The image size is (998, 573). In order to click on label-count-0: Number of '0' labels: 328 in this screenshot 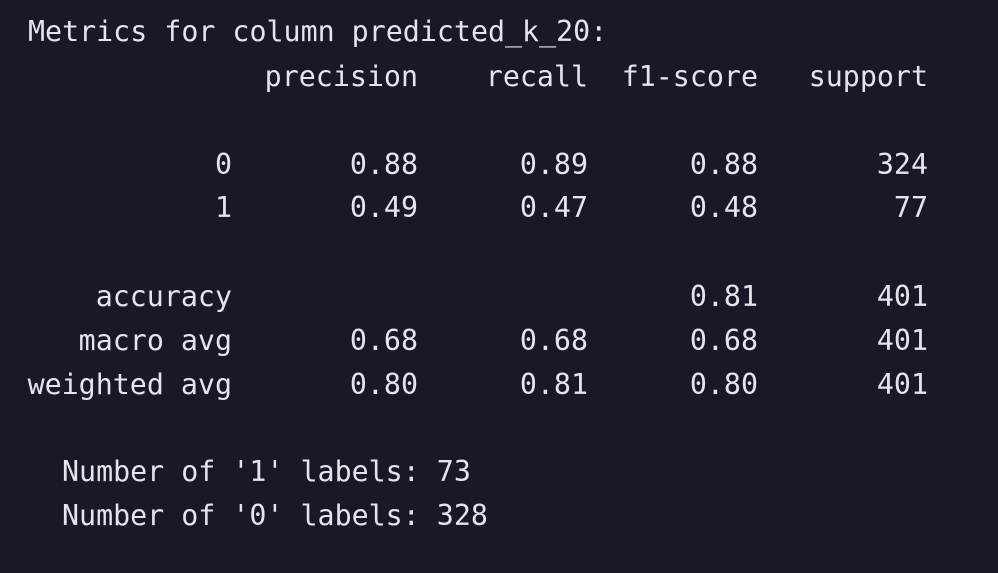, I will do `click(275, 515)`.